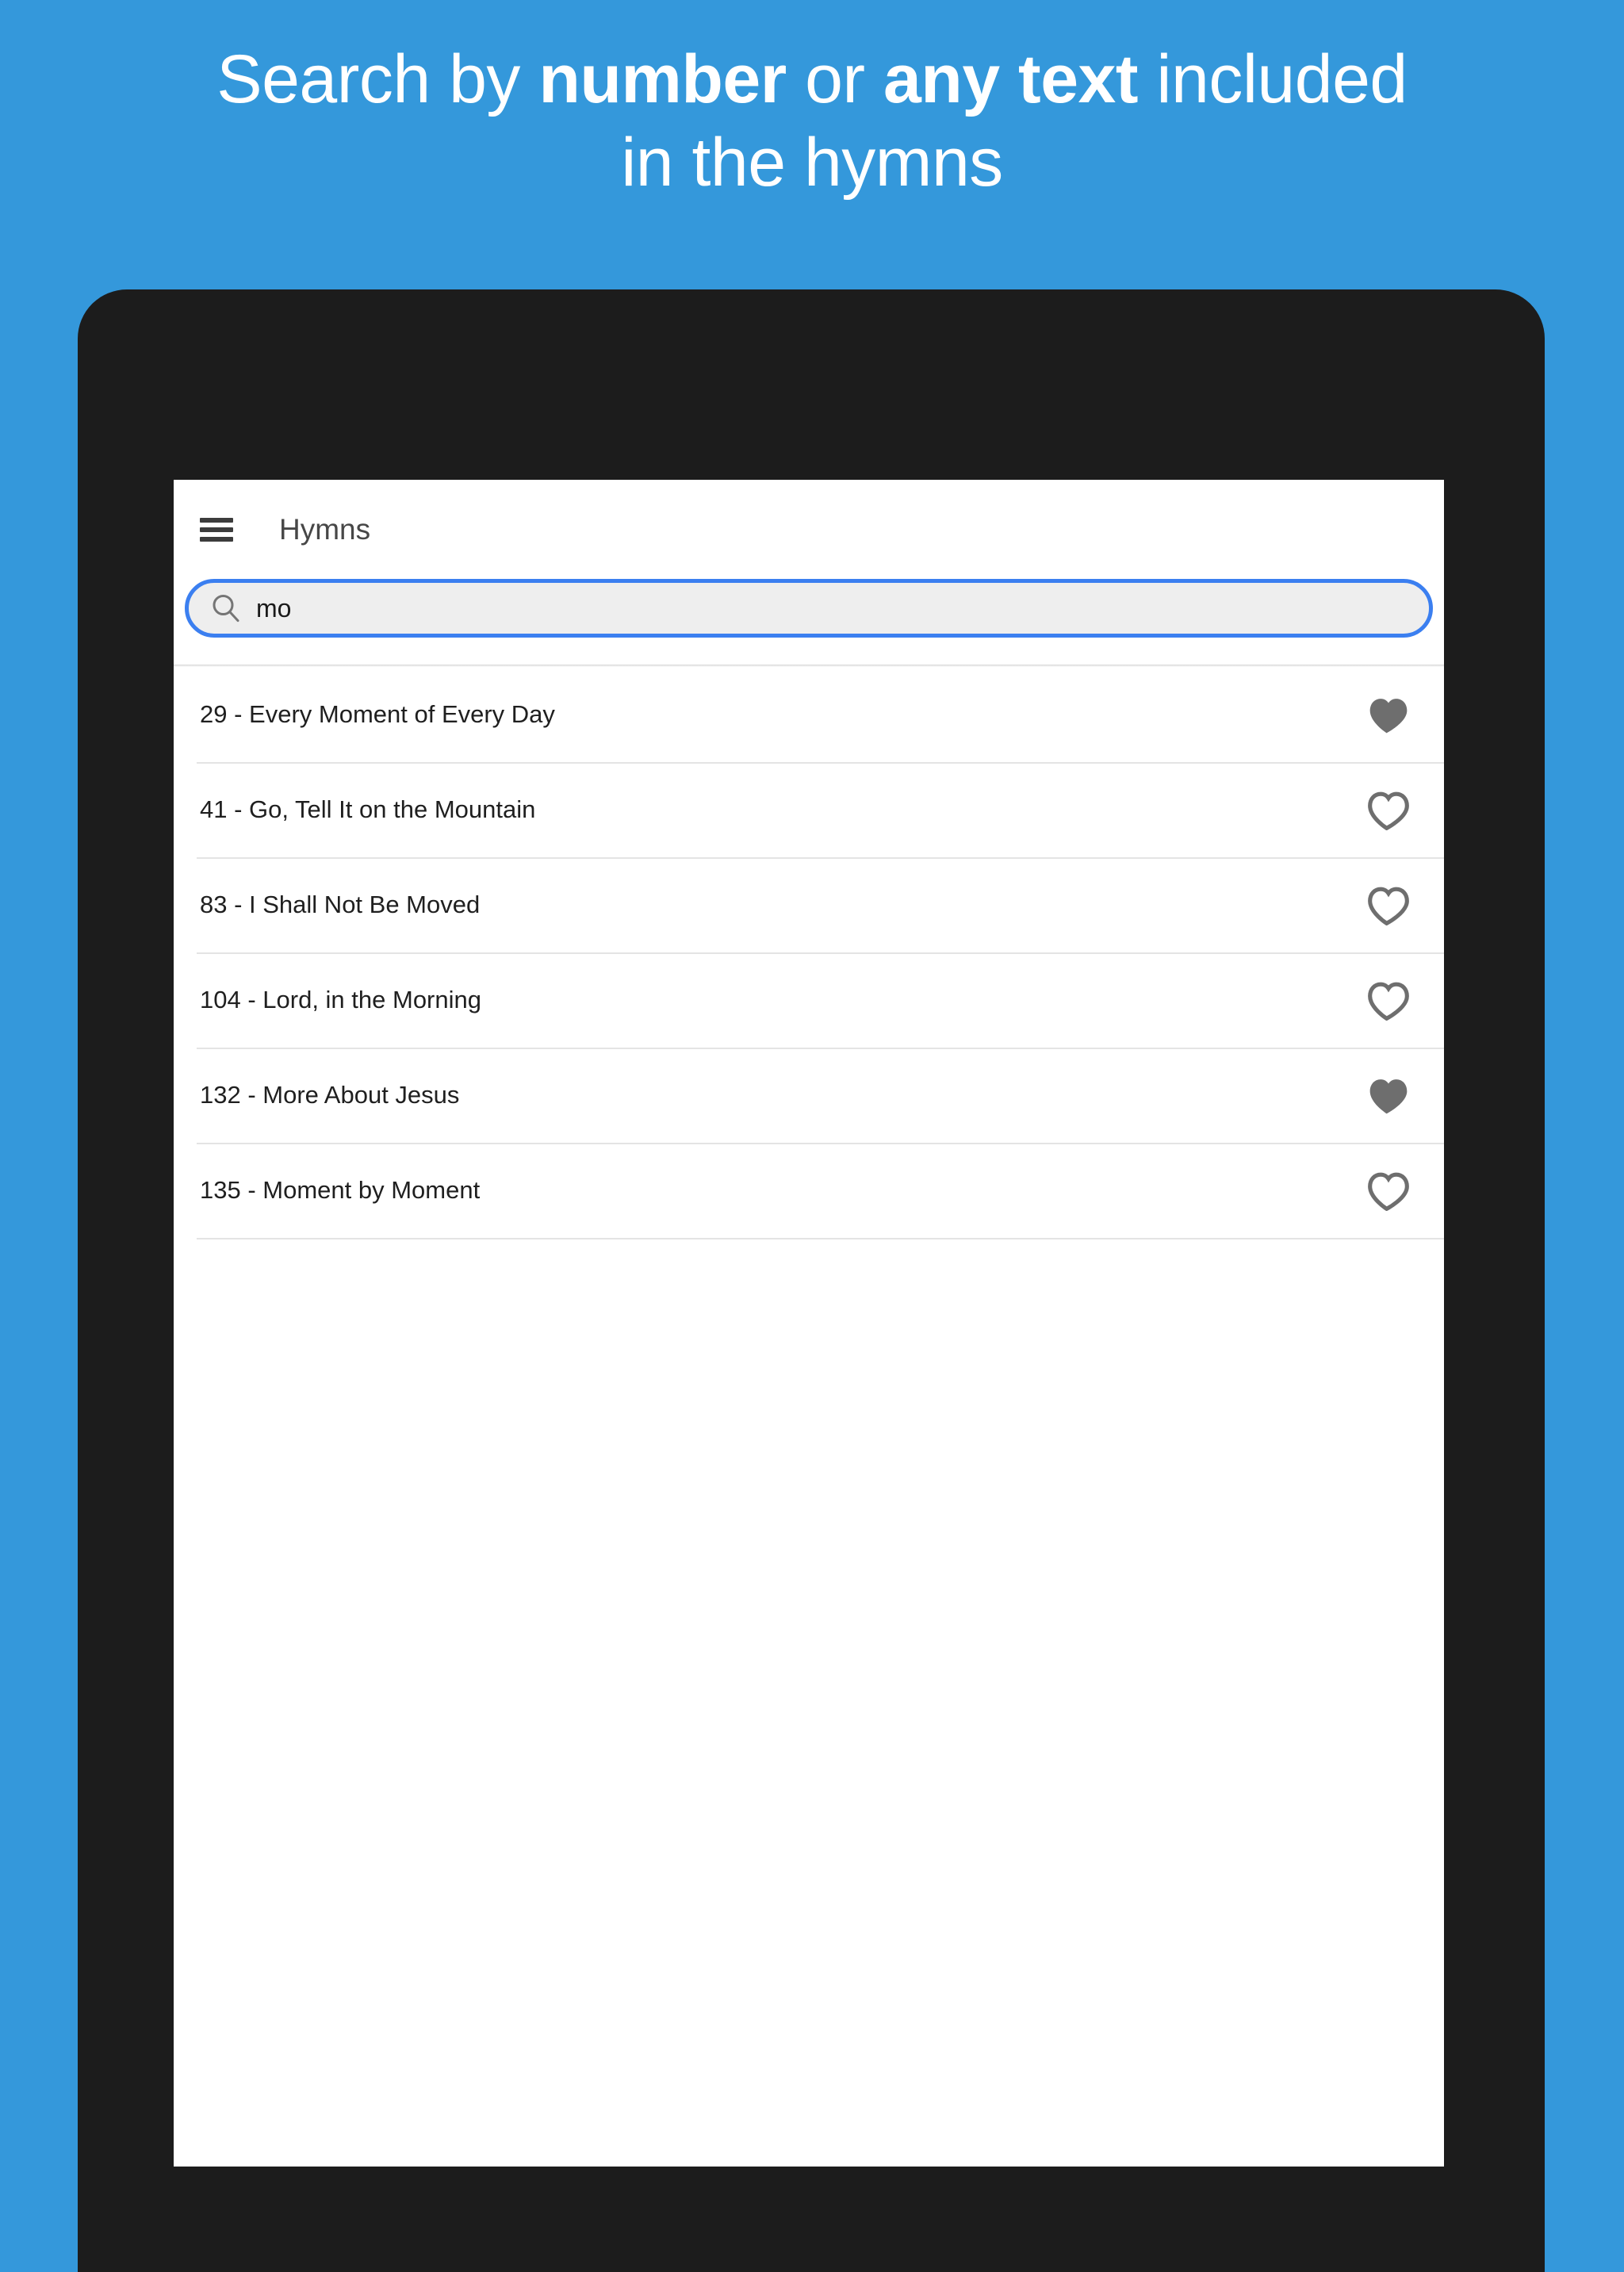 The width and height of the screenshot is (1624, 2272). What do you see at coordinates (834, 79) in the screenshot?
I see `promo-text-segment-2: or` at bounding box center [834, 79].